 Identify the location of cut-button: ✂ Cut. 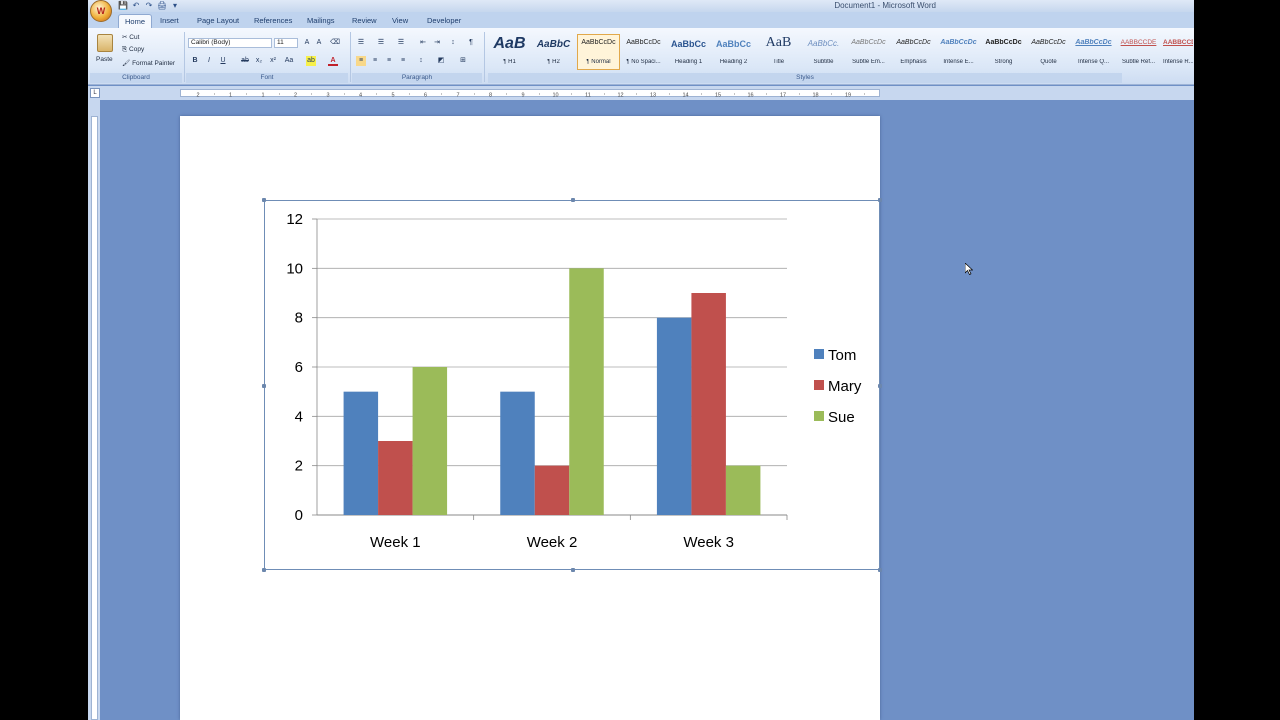
(130, 37).